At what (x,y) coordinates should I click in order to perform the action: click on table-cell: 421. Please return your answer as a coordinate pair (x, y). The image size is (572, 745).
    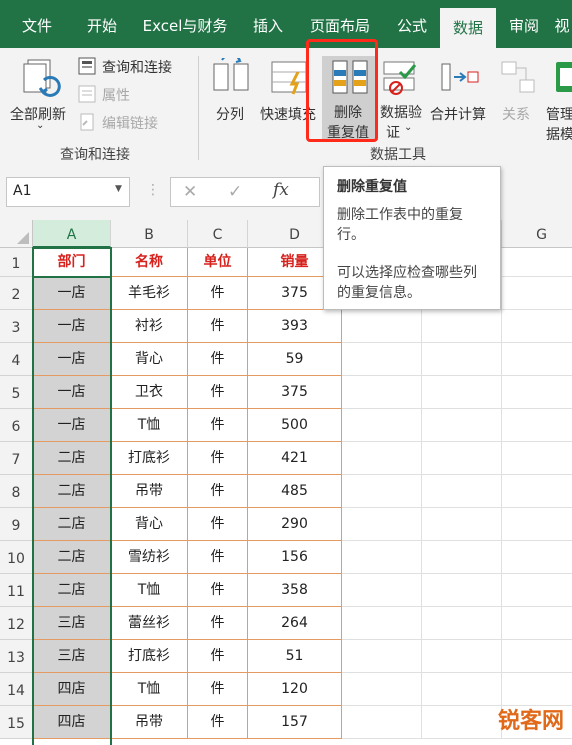
    Looking at the image, I should click on (295, 458).